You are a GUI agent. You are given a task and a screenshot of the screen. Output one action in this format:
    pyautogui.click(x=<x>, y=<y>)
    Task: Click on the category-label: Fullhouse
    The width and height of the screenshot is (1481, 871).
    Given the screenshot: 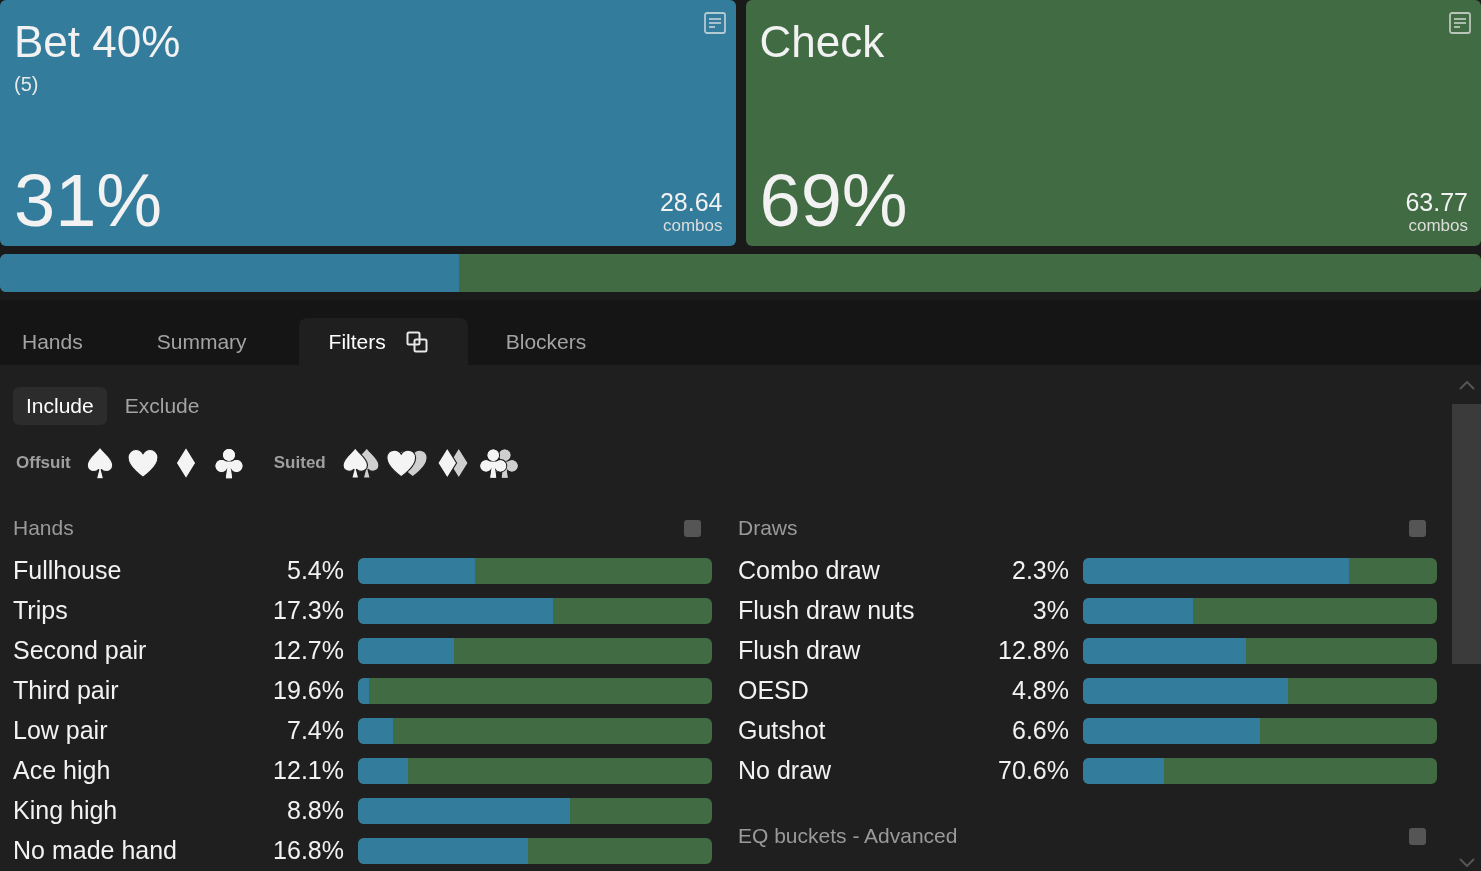 What is the action you would take?
    pyautogui.click(x=67, y=571)
    